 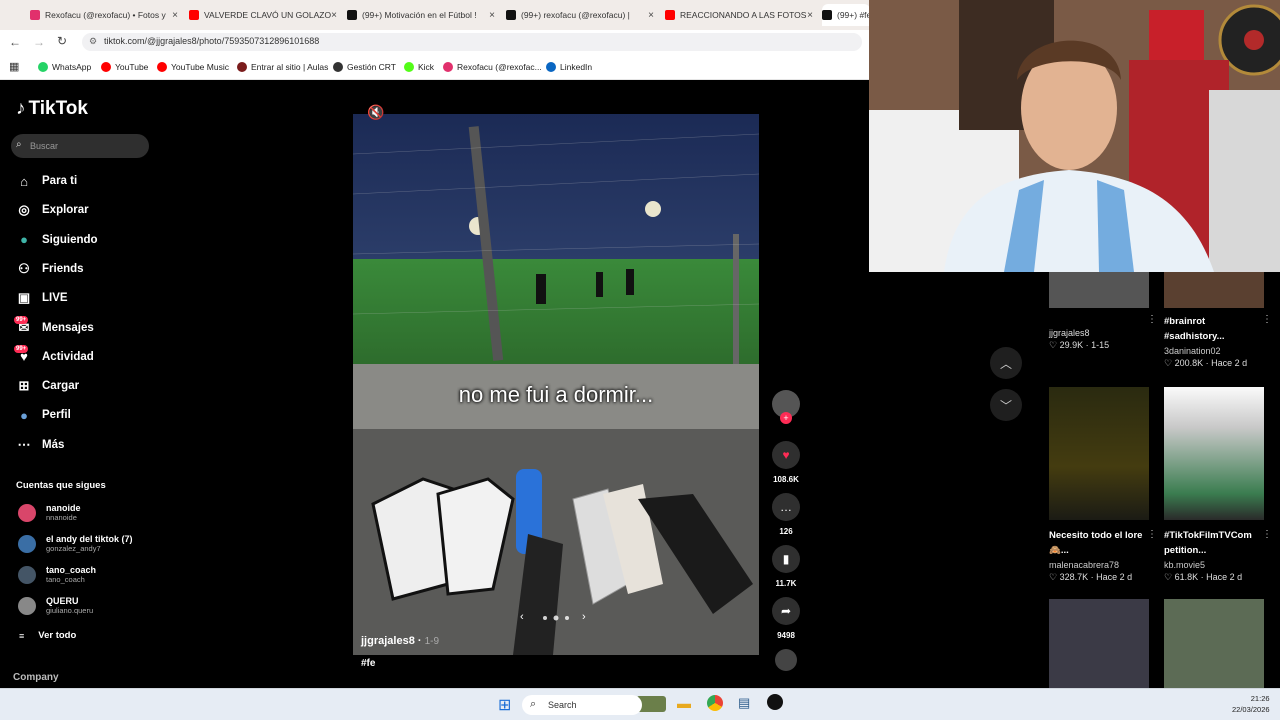 I want to click on search-input: ⌕ Buscar, so click(x=80, y=146).